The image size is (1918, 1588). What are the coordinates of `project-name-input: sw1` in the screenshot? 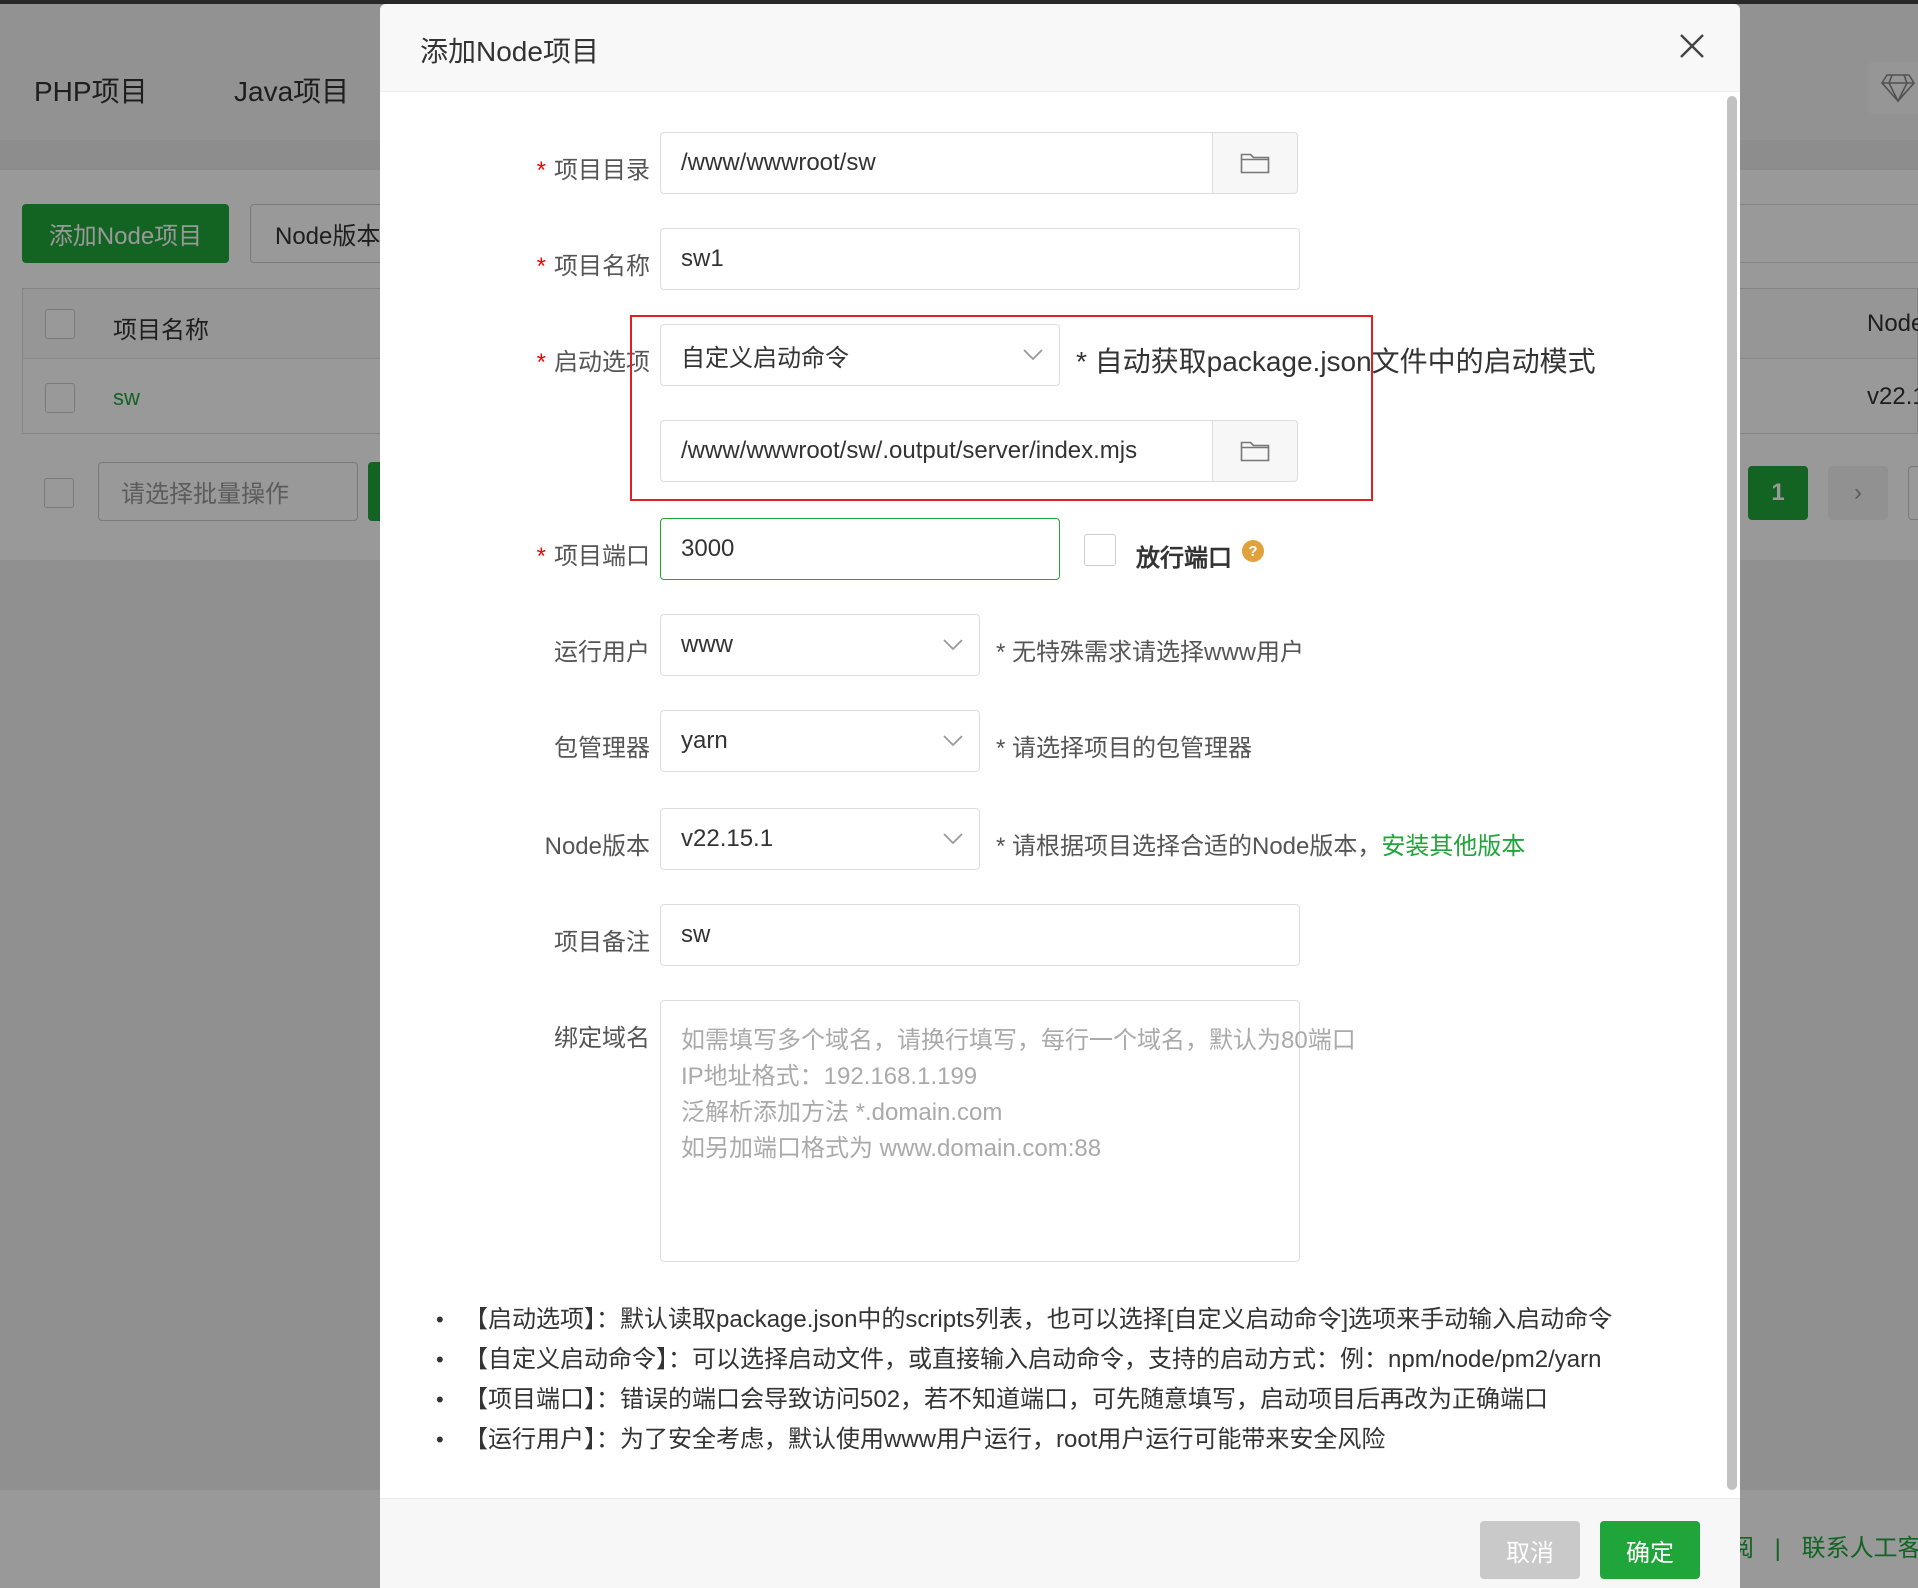 It's located at (980, 259).